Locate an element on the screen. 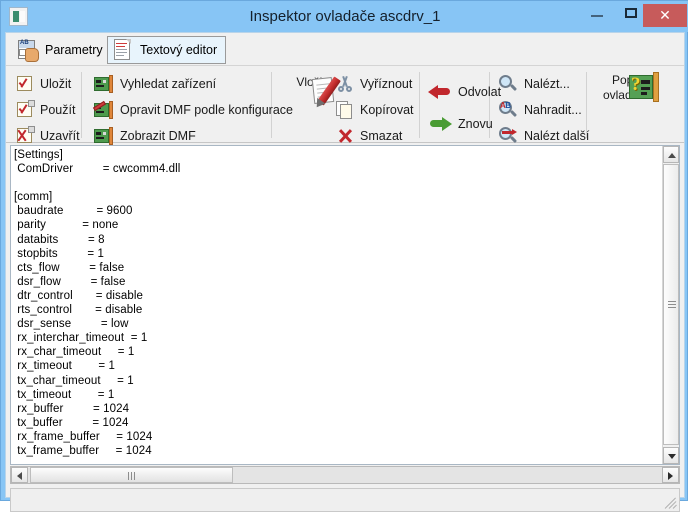  scroll-down-button is located at coordinates (671, 455).